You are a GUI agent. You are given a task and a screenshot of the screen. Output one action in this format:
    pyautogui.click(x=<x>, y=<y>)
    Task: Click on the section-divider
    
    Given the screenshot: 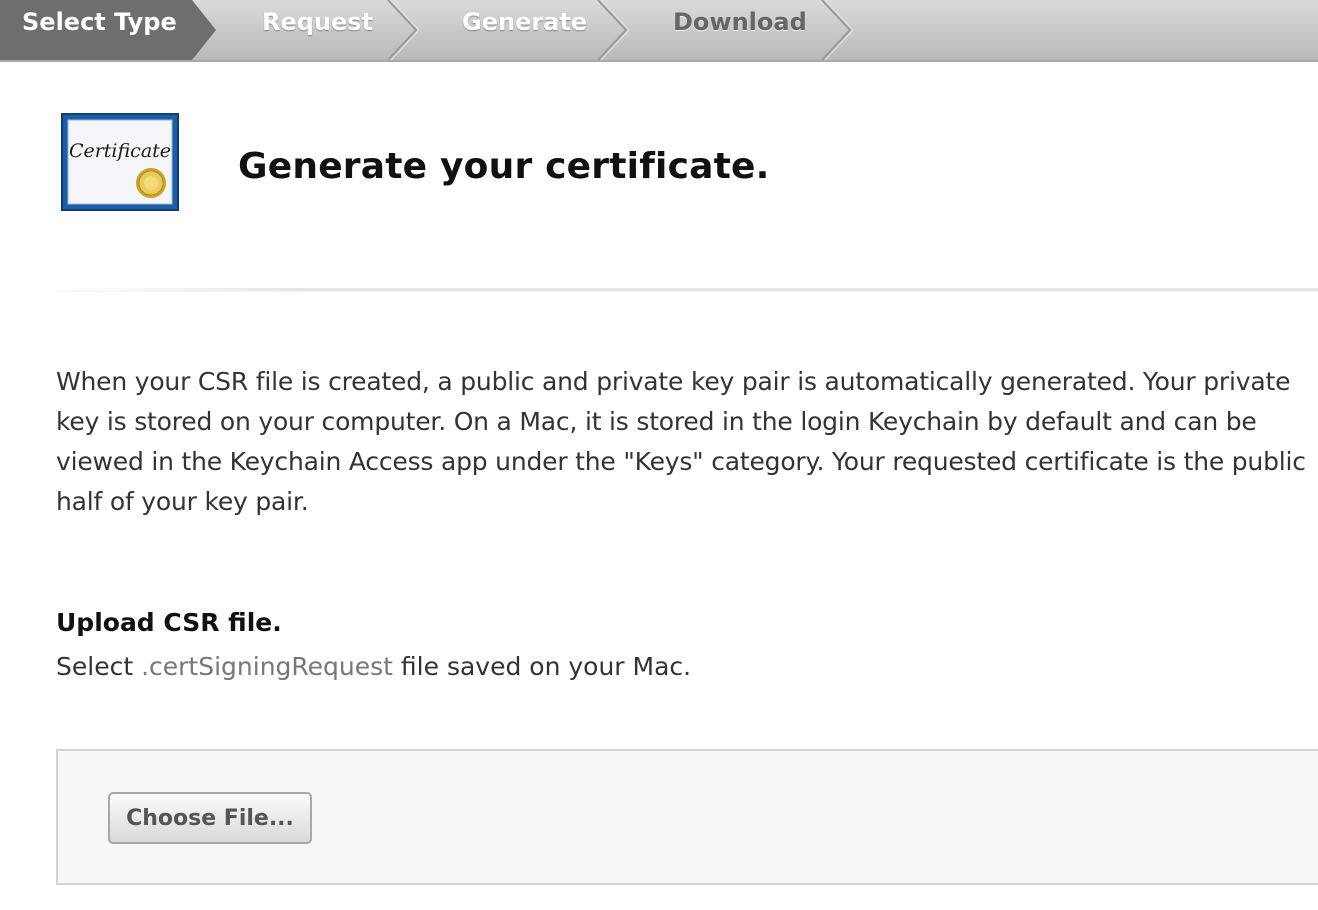 What is the action you would take?
    pyautogui.click(x=687, y=289)
    